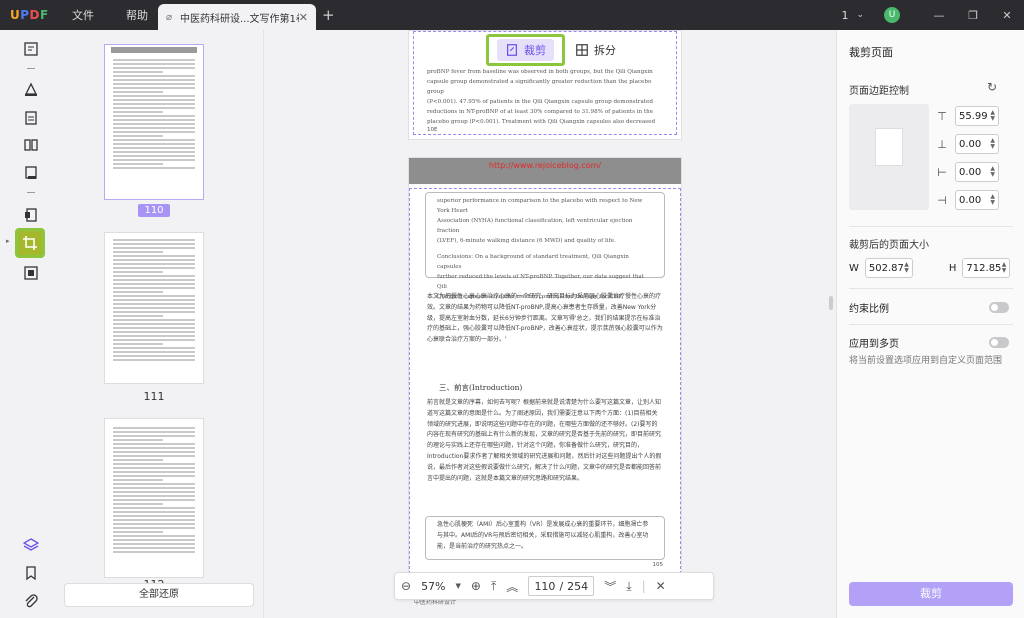  Describe the element at coordinates (1007, 15) in the screenshot. I see `close-window-icon: ✕` at that location.